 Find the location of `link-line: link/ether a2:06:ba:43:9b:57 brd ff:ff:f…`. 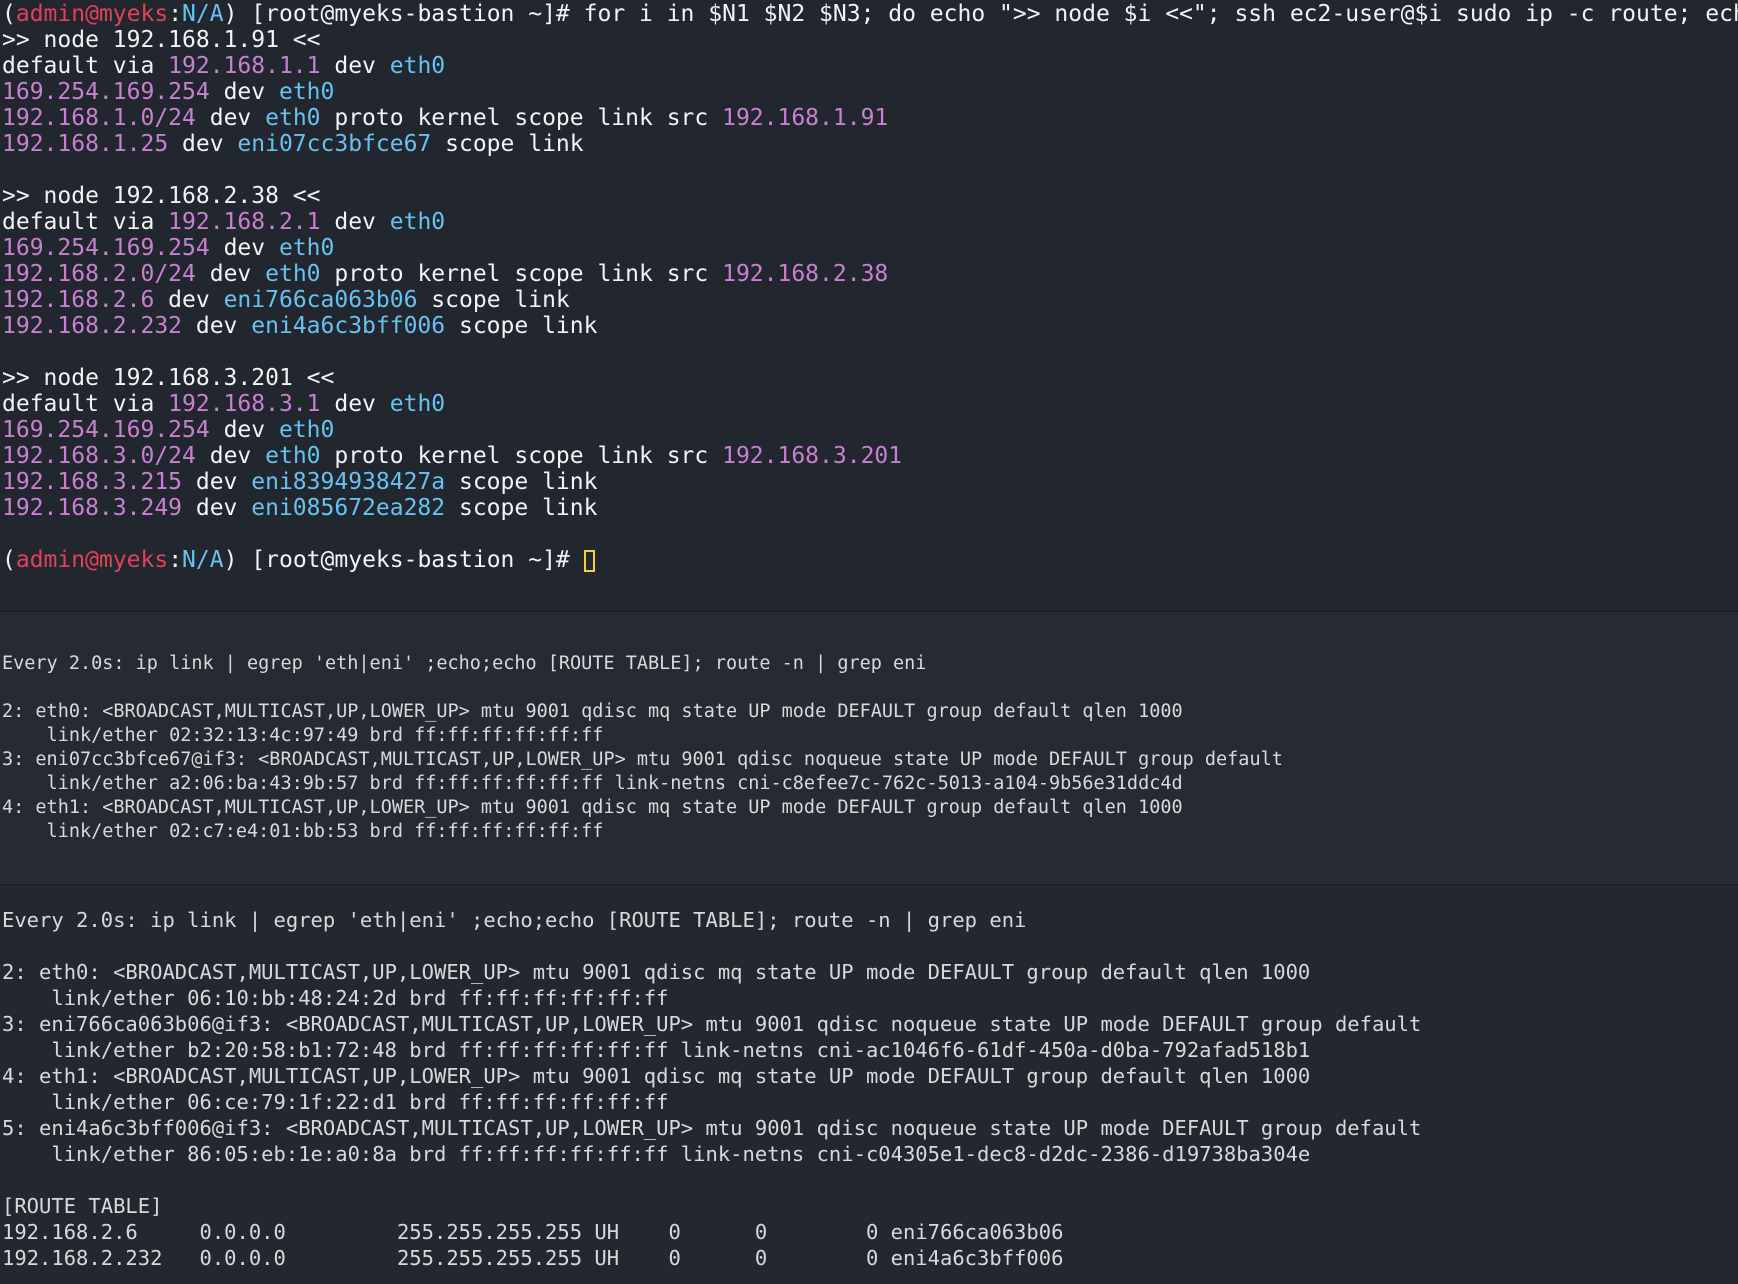

link-line: link/ether a2:06:ba:43:9b:57 brd ff:ff:f… is located at coordinates (592, 783).